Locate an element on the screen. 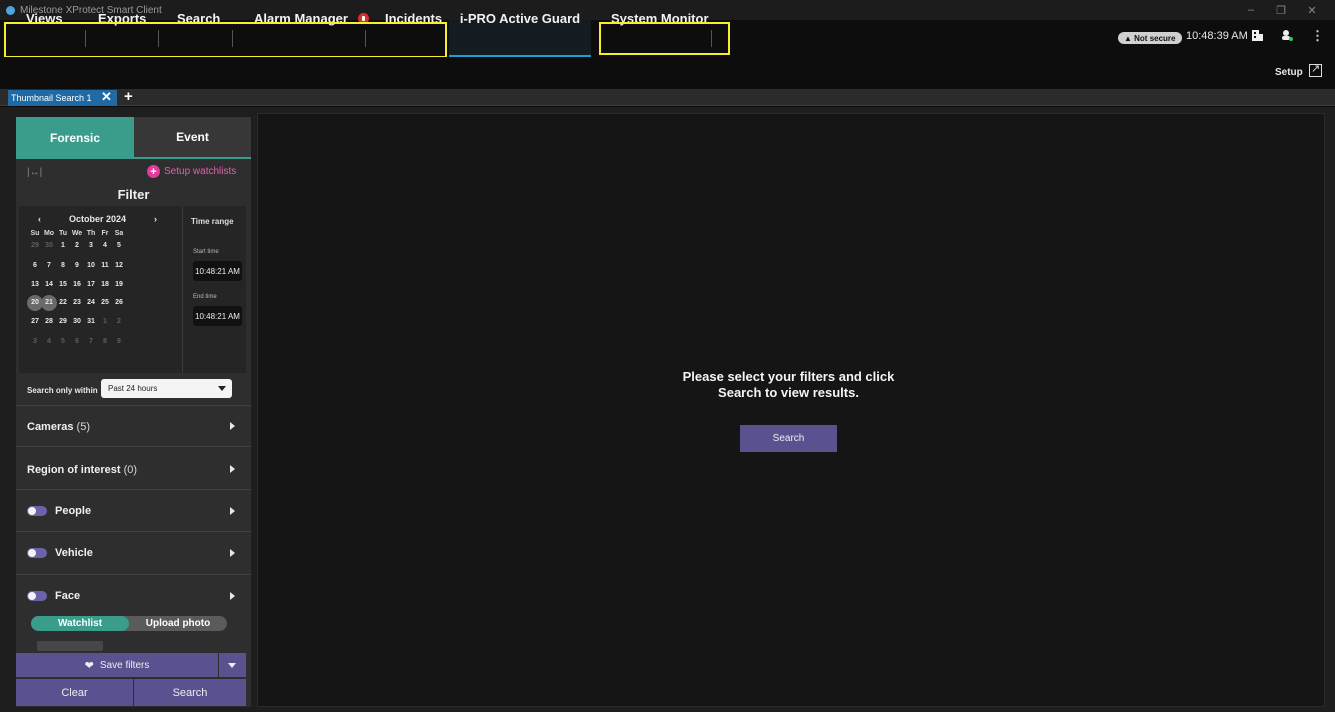 This screenshot has width=1335, height=712. setup-watchlists-link: + Setup watchlists is located at coordinates (191, 171).